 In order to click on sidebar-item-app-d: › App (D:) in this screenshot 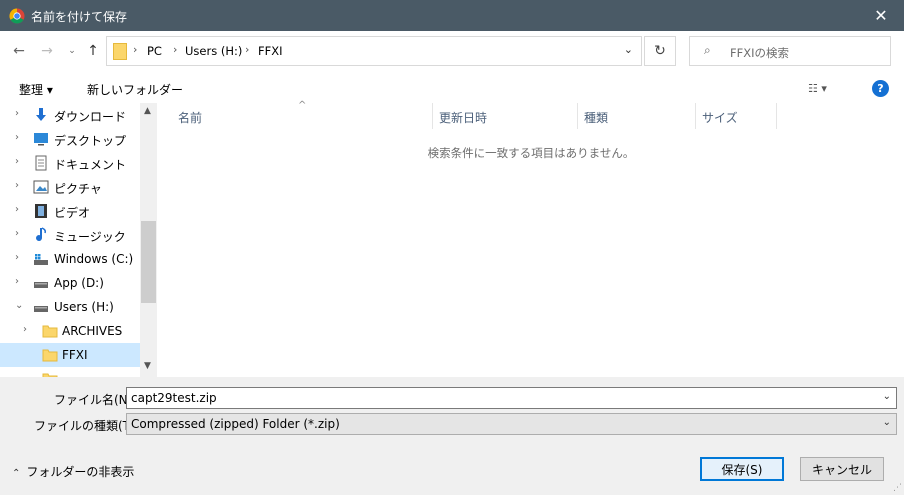, I will do `click(70, 283)`.